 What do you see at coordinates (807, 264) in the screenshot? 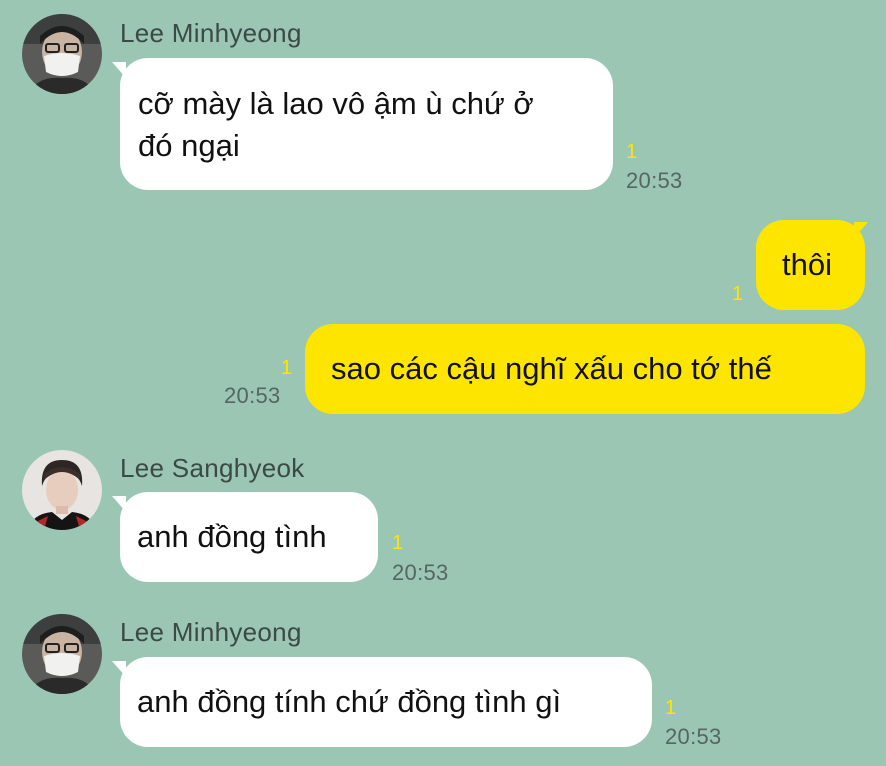
I see `message-text: thôi` at bounding box center [807, 264].